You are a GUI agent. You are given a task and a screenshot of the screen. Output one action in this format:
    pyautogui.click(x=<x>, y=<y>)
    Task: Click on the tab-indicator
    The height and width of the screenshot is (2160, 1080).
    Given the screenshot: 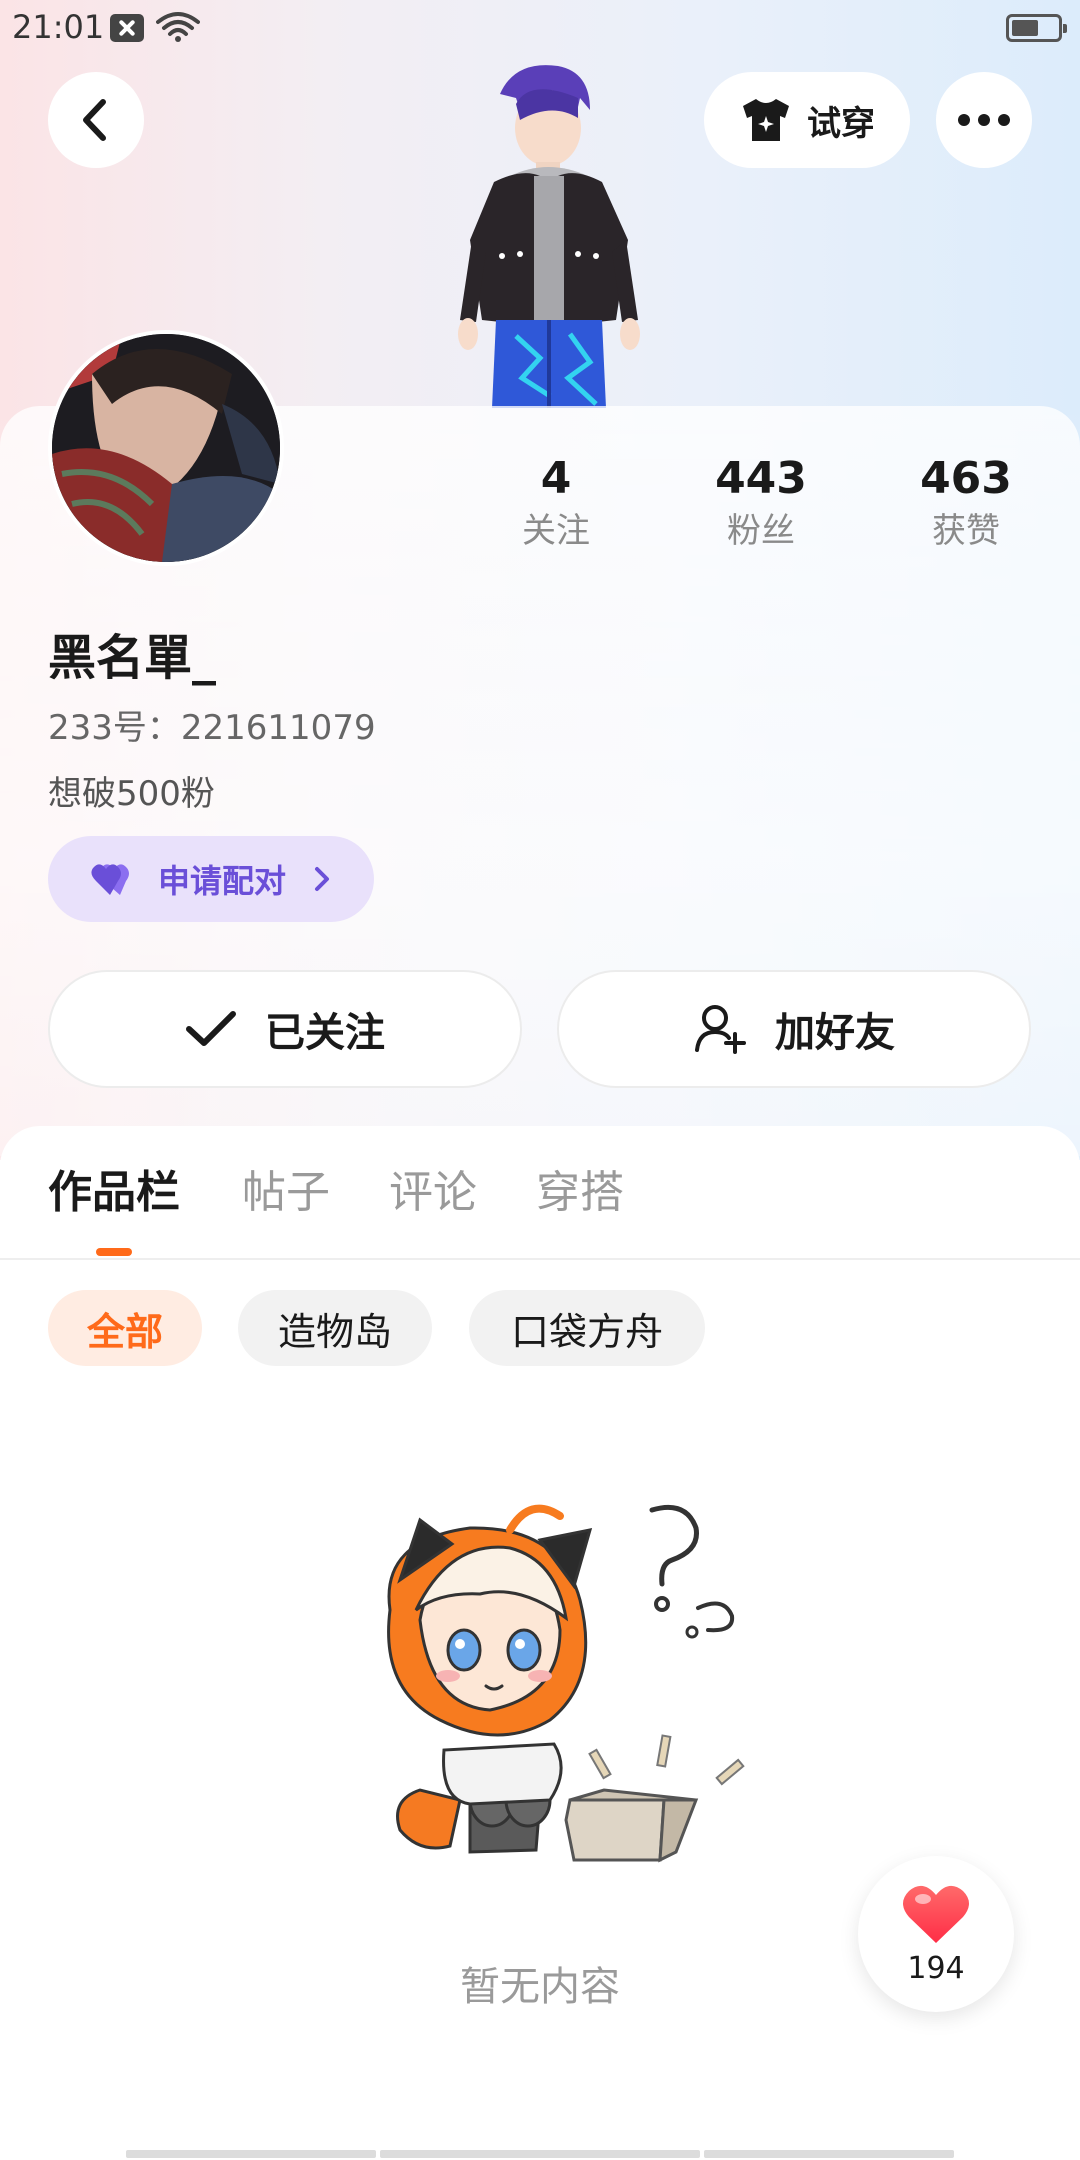 What is the action you would take?
    pyautogui.click(x=114, y=1252)
    